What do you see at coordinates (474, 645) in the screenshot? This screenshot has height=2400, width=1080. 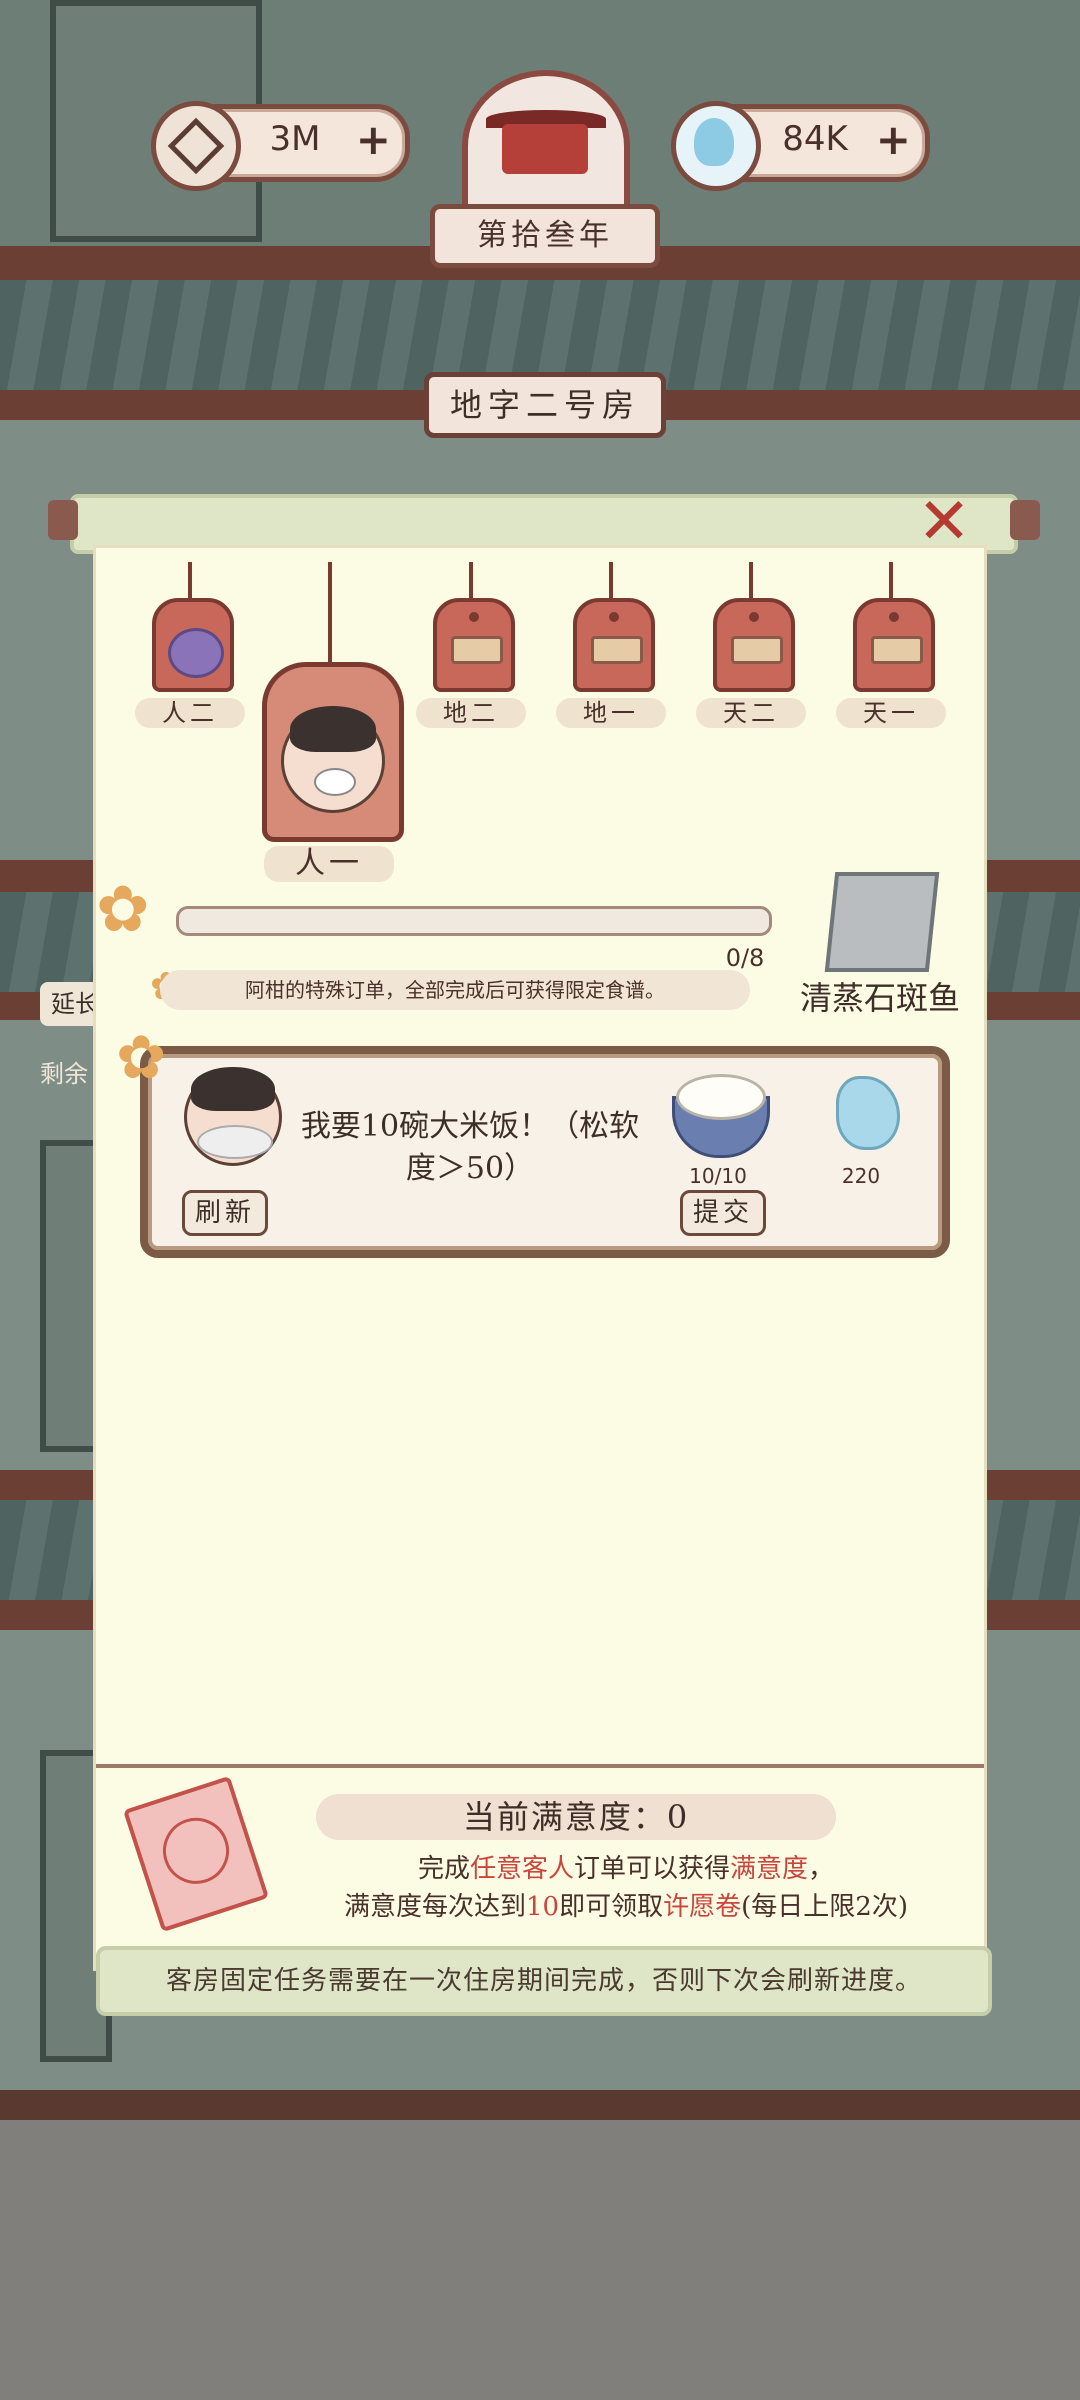 I see `tag-di2` at bounding box center [474, 645].